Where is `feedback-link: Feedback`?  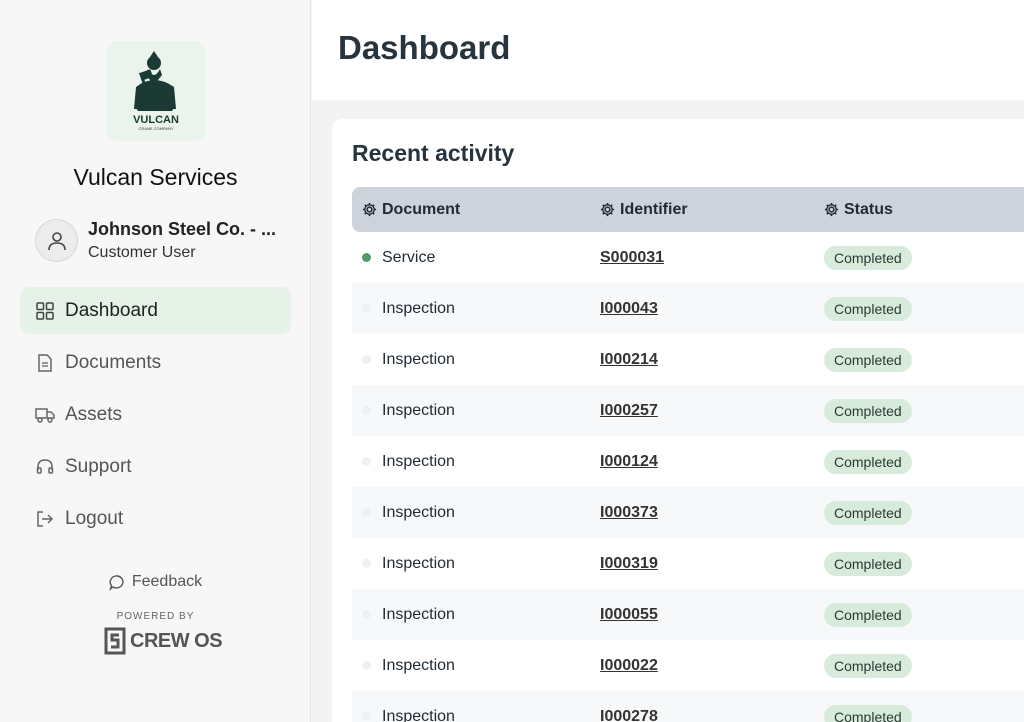
feedback-link: Feedback is located at coordinates (155, 582).